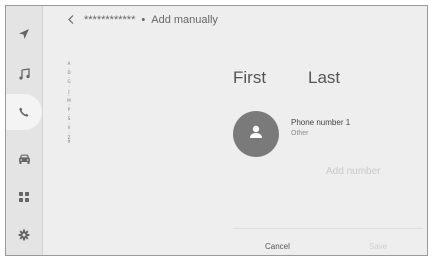 The image size is (433, 261). I want to click on nav-item-settings, so click(24, 235).